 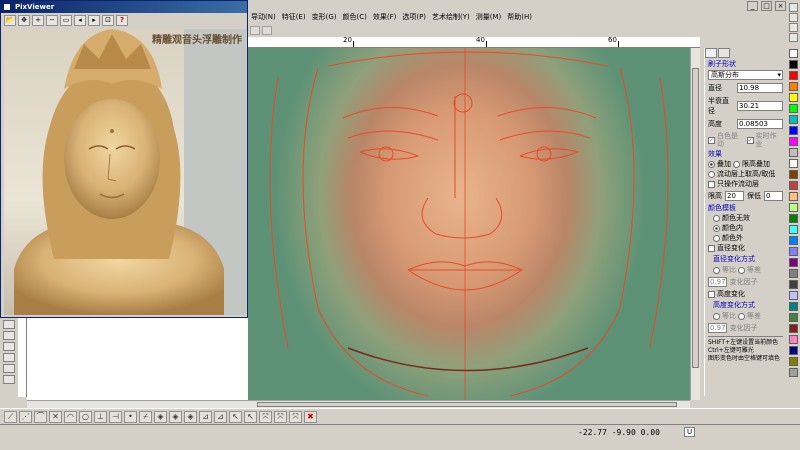 What do you see at coordinates (780, 6) in the screenshot?
I see `close-icon: ×` at bounding box center [780, 6].